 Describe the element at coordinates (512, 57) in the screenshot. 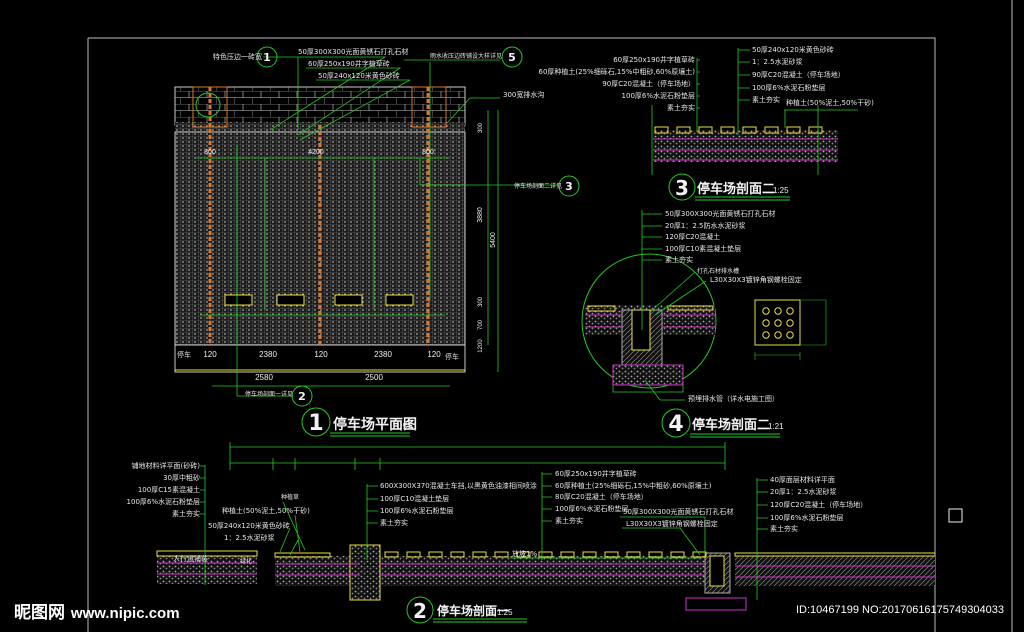

I see `ref-number: 5` at that location.